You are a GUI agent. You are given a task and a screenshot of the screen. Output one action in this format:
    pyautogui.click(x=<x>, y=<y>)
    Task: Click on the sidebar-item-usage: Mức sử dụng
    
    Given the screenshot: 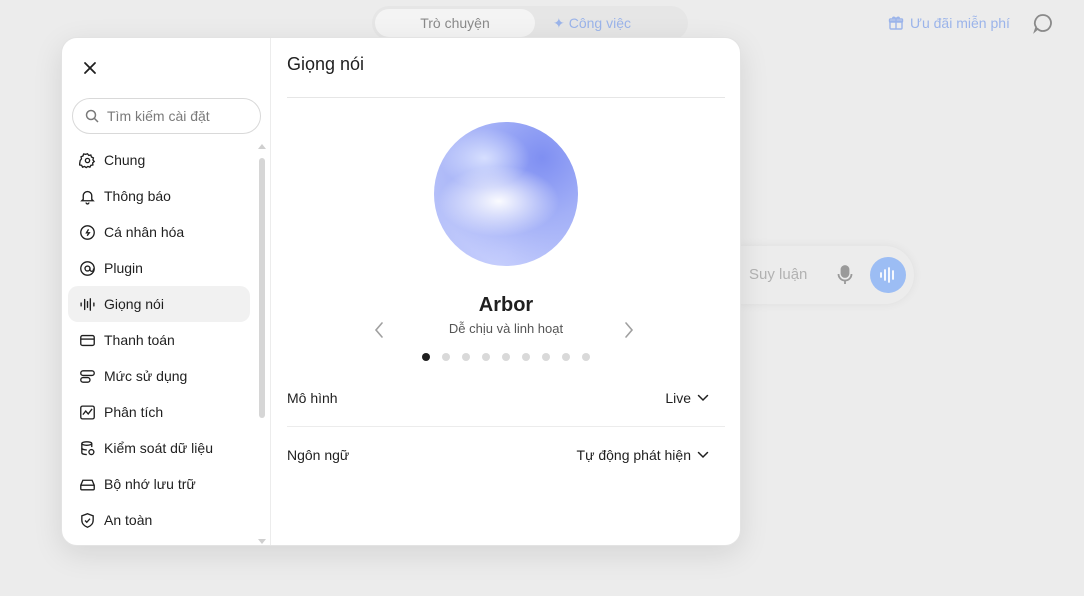 What is the action you would take?
    pyautogui.click(x=159, y=376)
    